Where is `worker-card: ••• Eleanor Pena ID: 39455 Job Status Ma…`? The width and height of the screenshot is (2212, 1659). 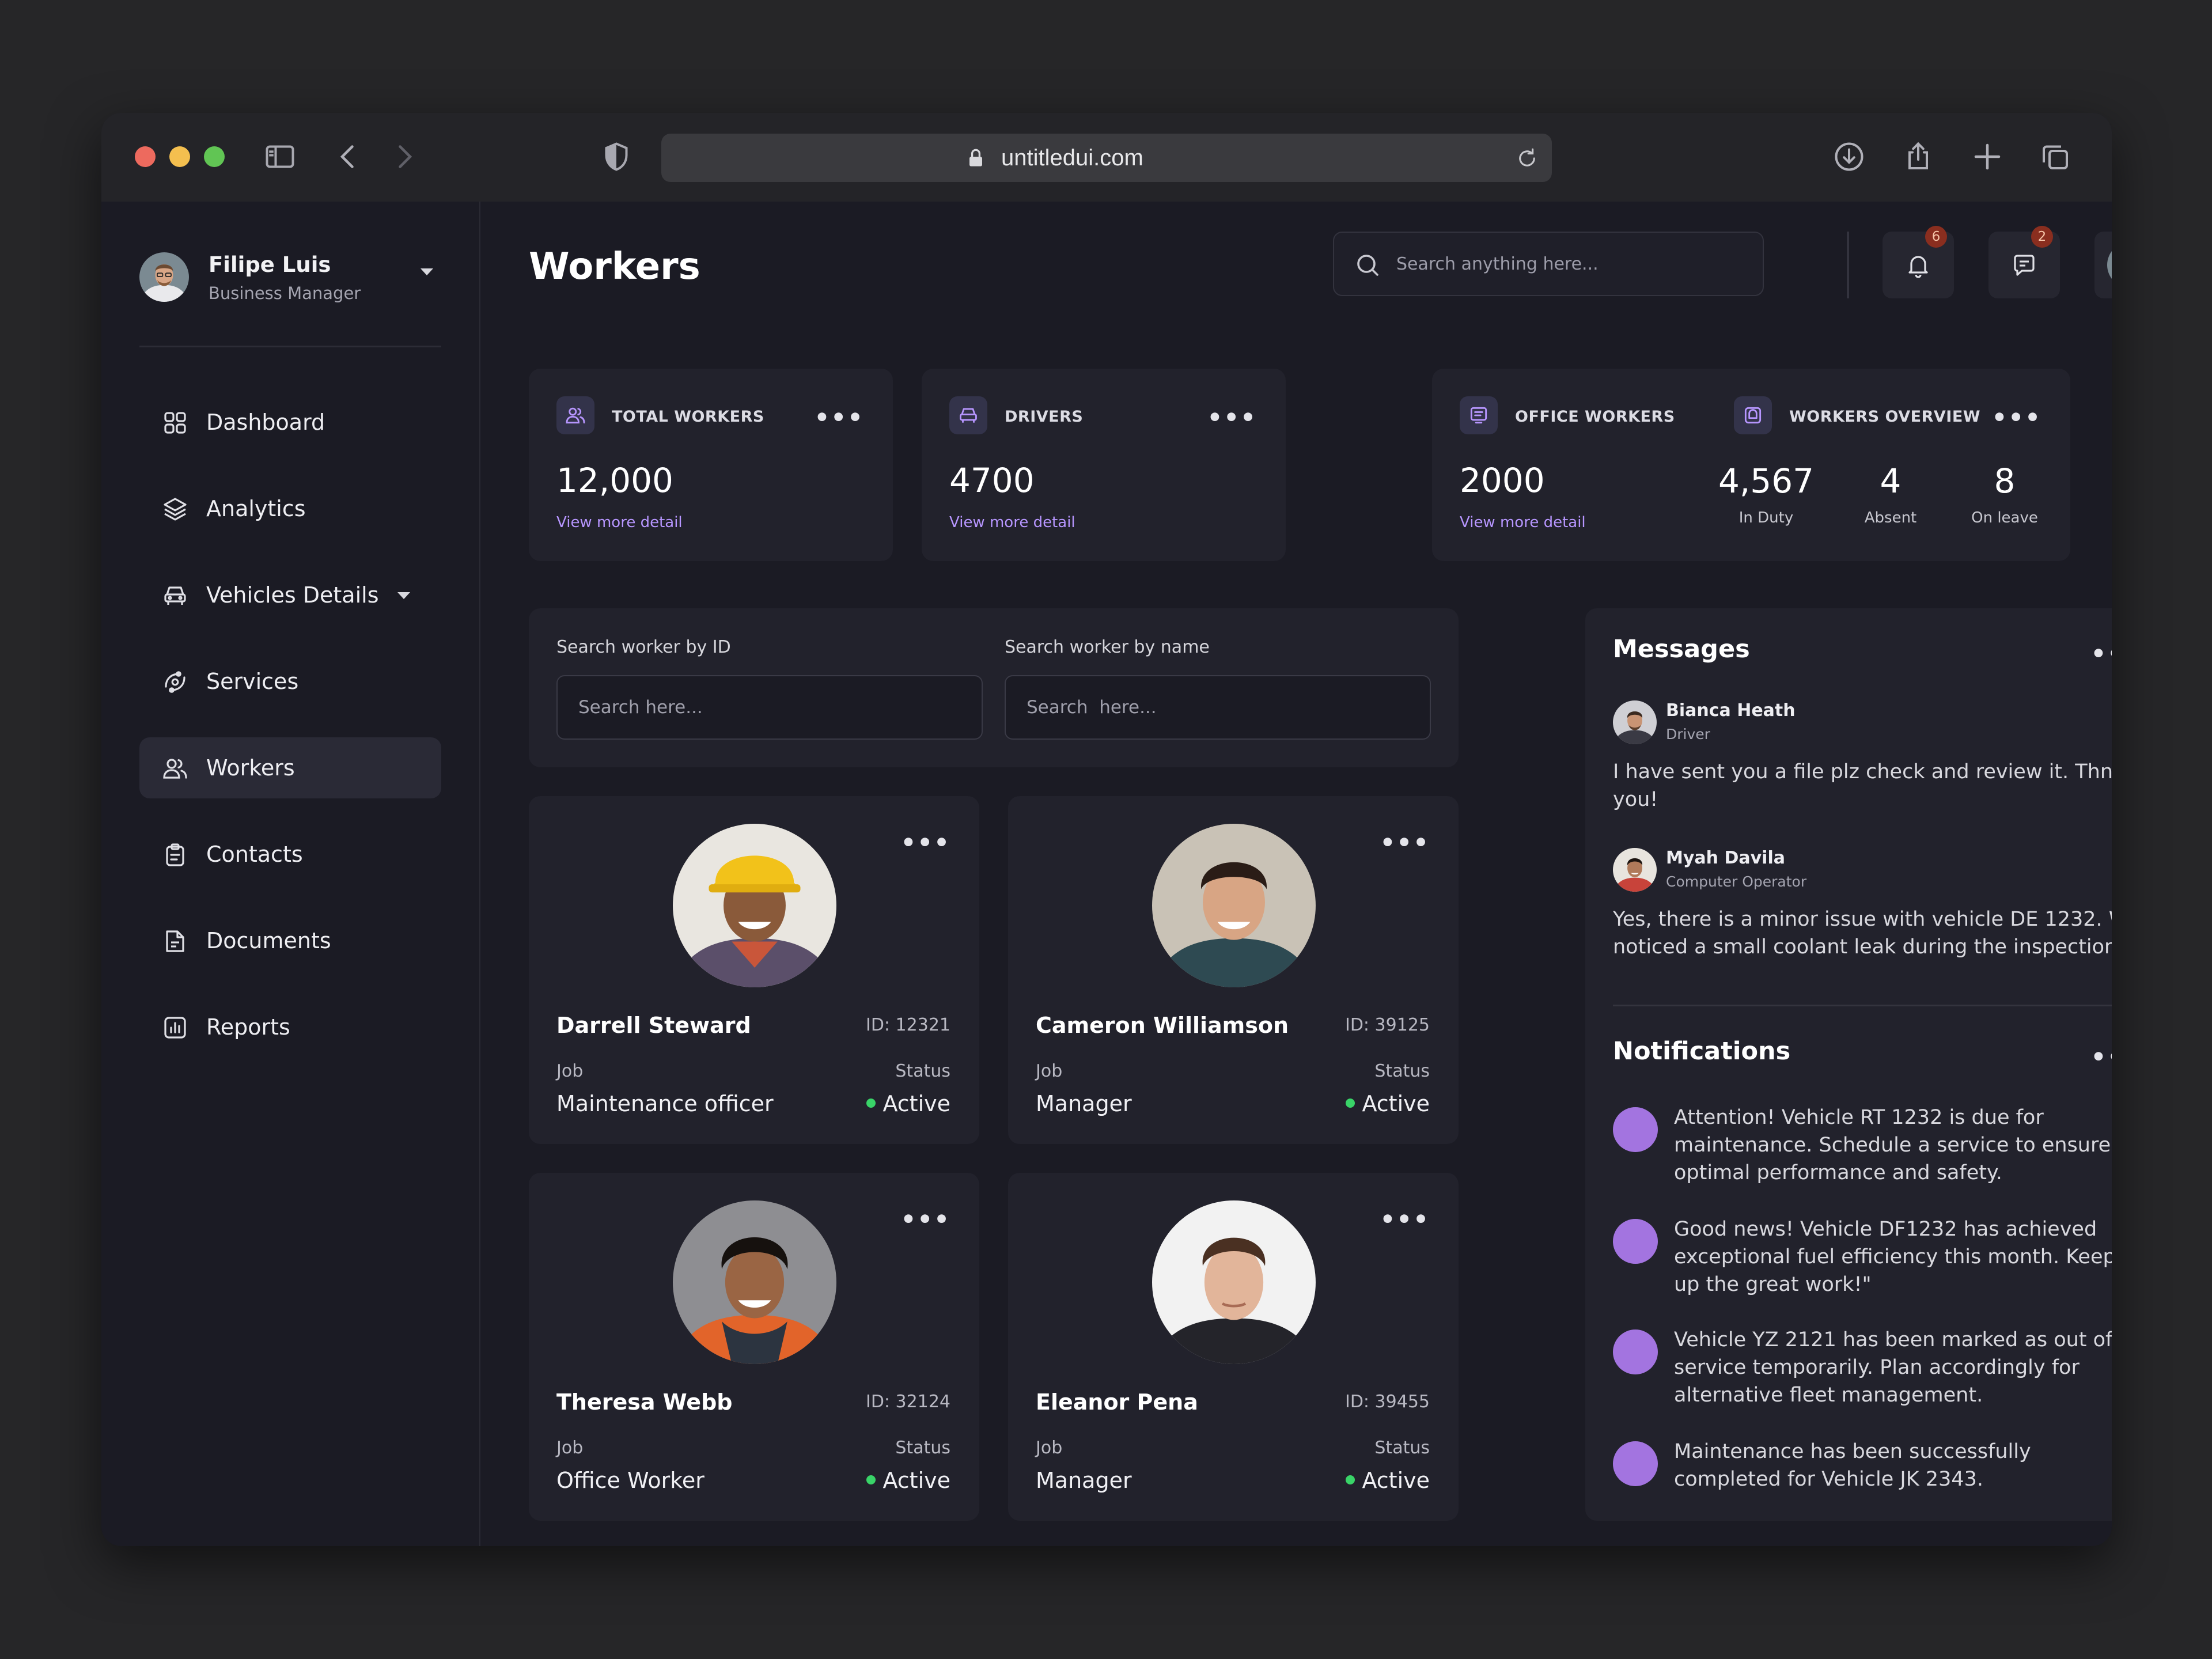 worker-card: ••• Eleanor Pena ID: 39455 Job Status Ma… is located at coordinates (1233, 1347).